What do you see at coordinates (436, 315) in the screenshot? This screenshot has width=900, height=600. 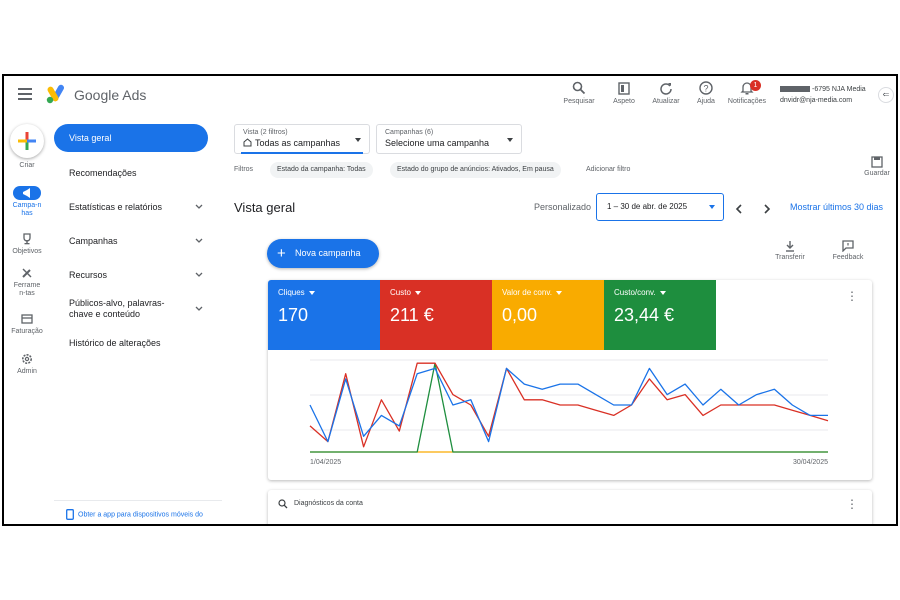 I see `metric-tile-cost: Custo 211 €` at bounding box center [436, 315].